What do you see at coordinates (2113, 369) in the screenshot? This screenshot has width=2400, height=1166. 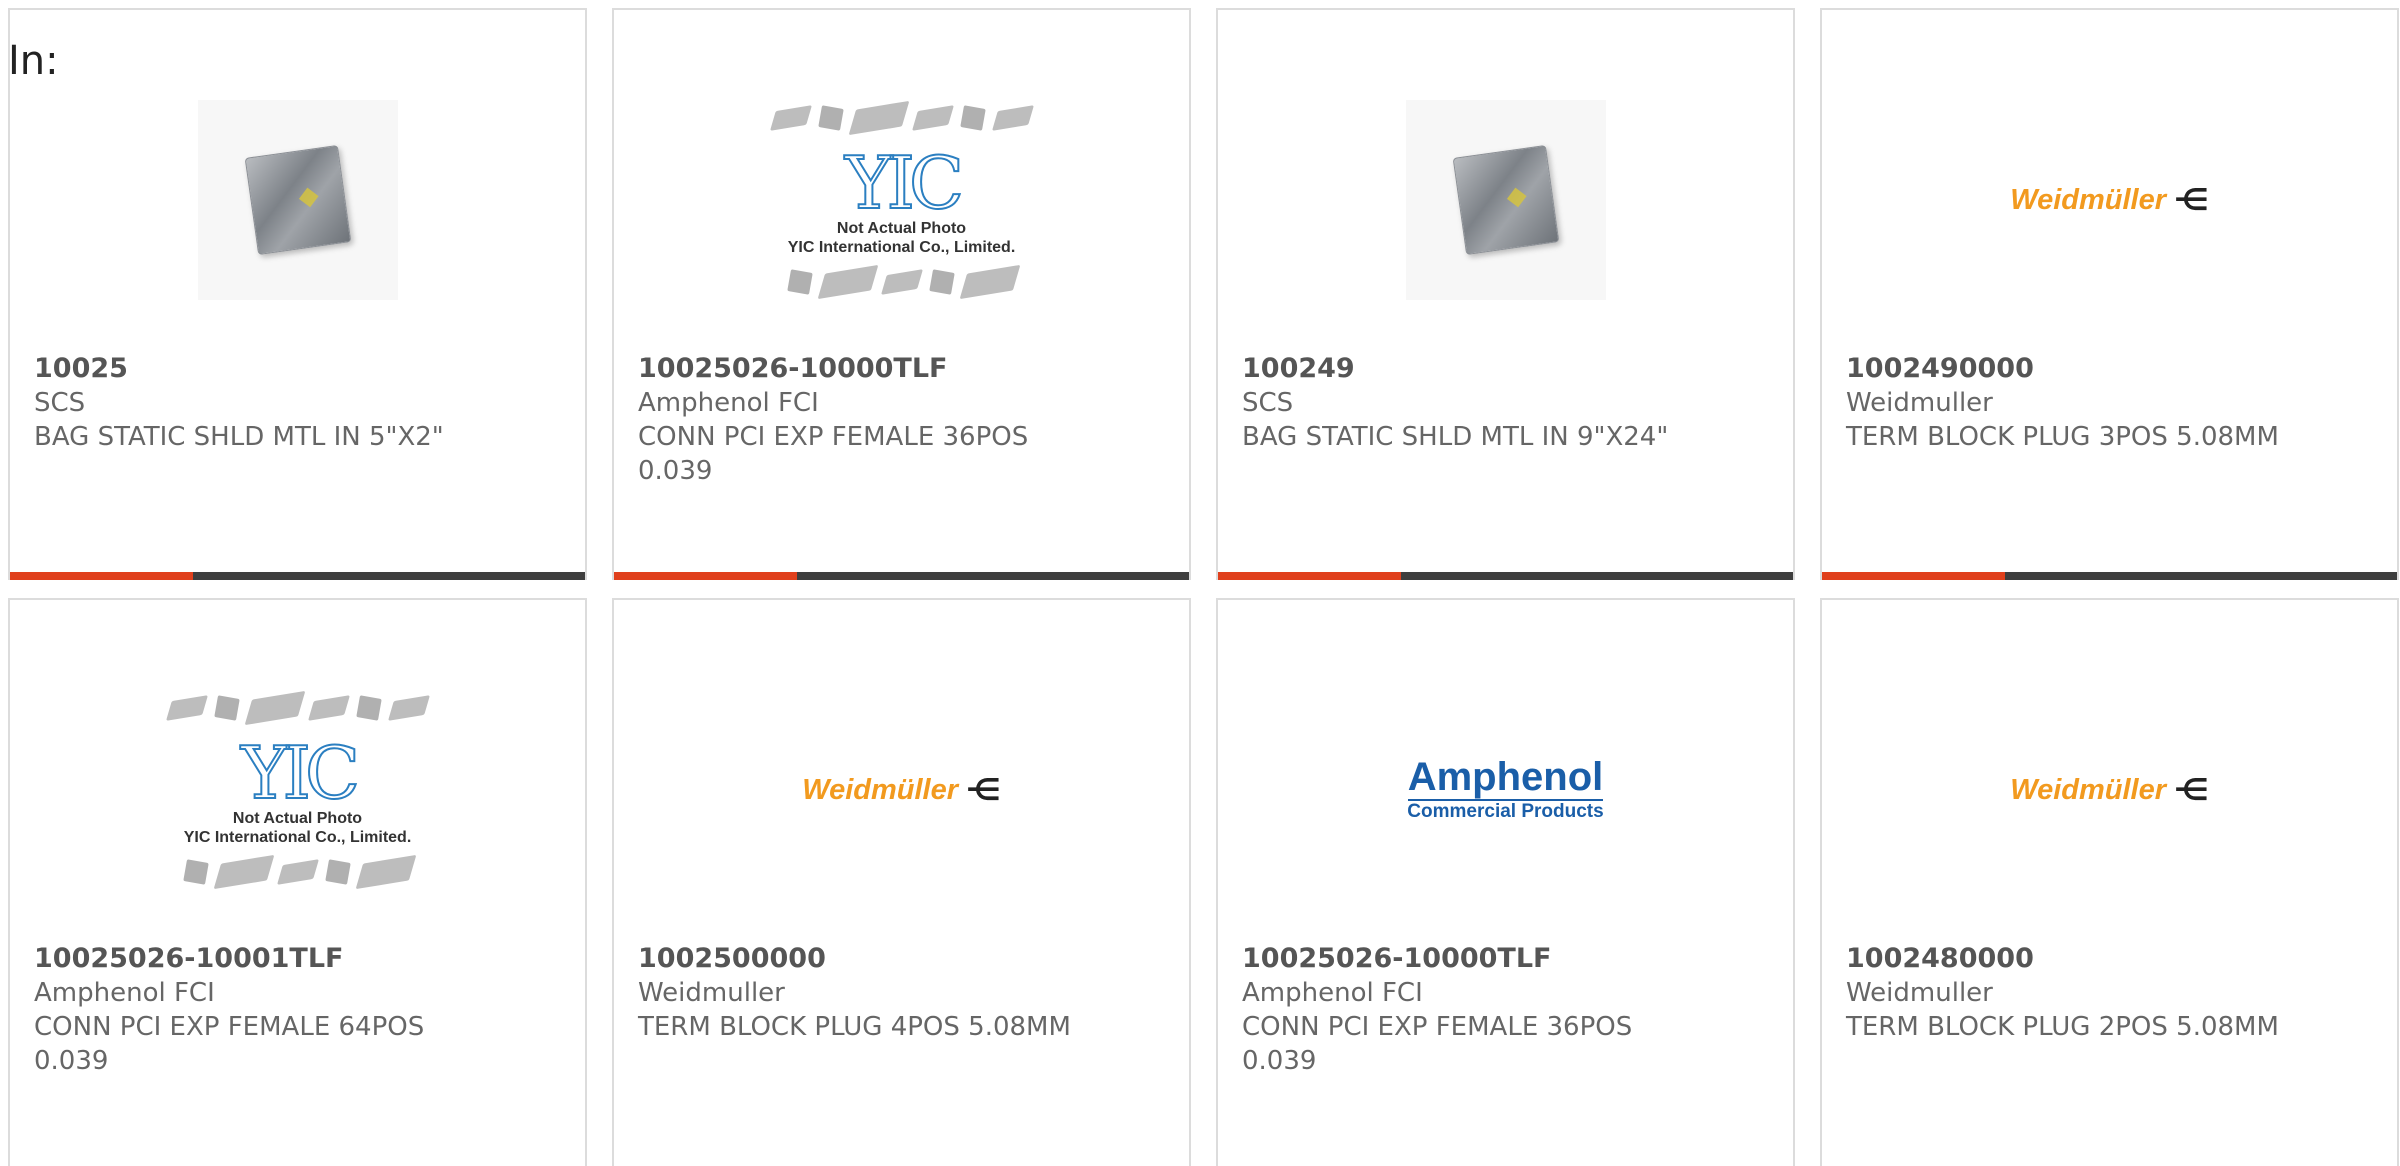 I see `part-number: 1002490000` at bounding box center [2113, 369].